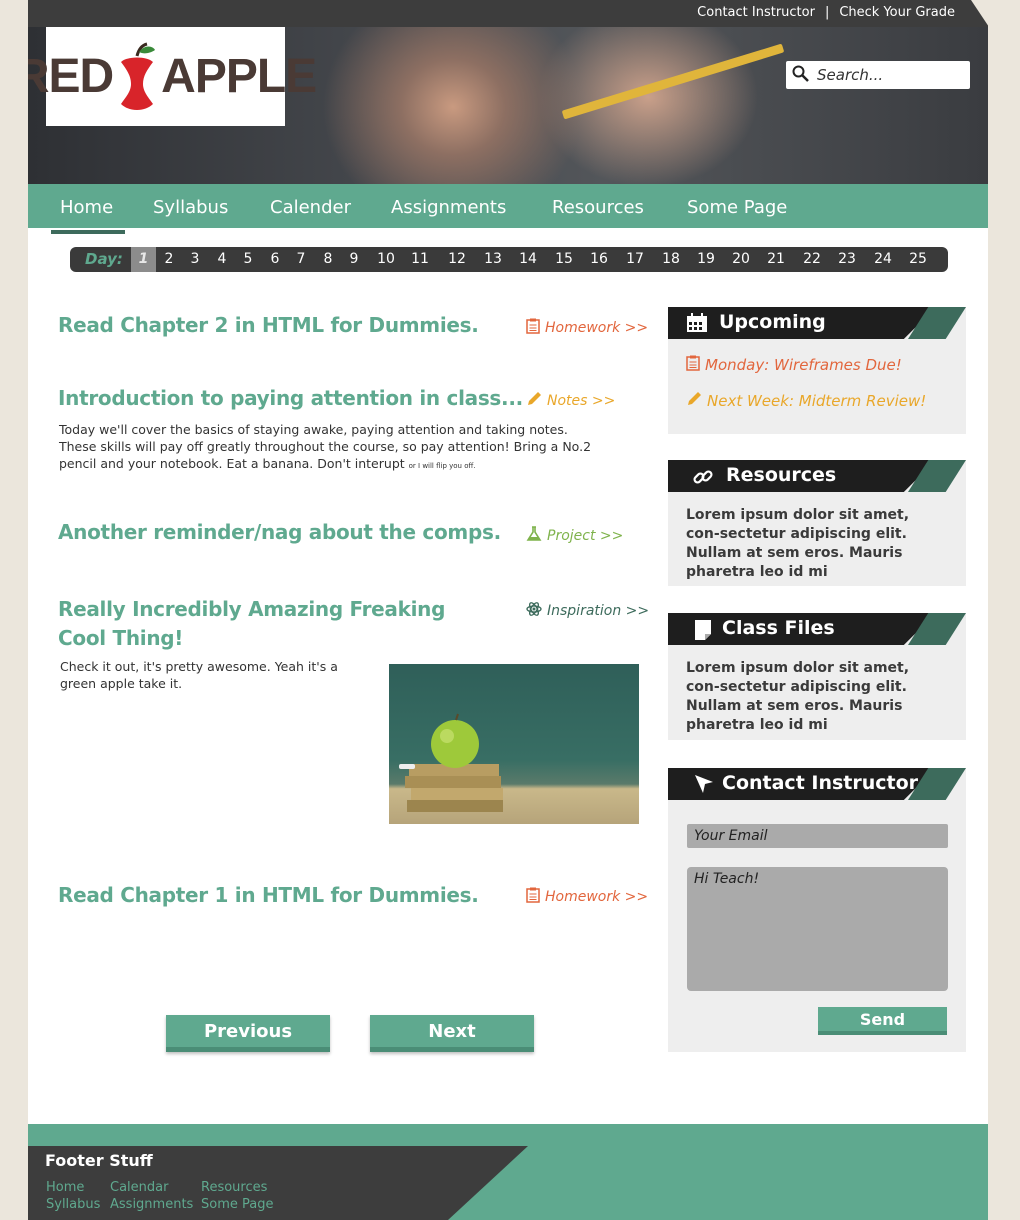 The image size is (1020, 1220). What do you see at coordinates (597, 897) in the screenshot?
I see `homework-link-label: Homework >>` at bounding box center [597, 897].